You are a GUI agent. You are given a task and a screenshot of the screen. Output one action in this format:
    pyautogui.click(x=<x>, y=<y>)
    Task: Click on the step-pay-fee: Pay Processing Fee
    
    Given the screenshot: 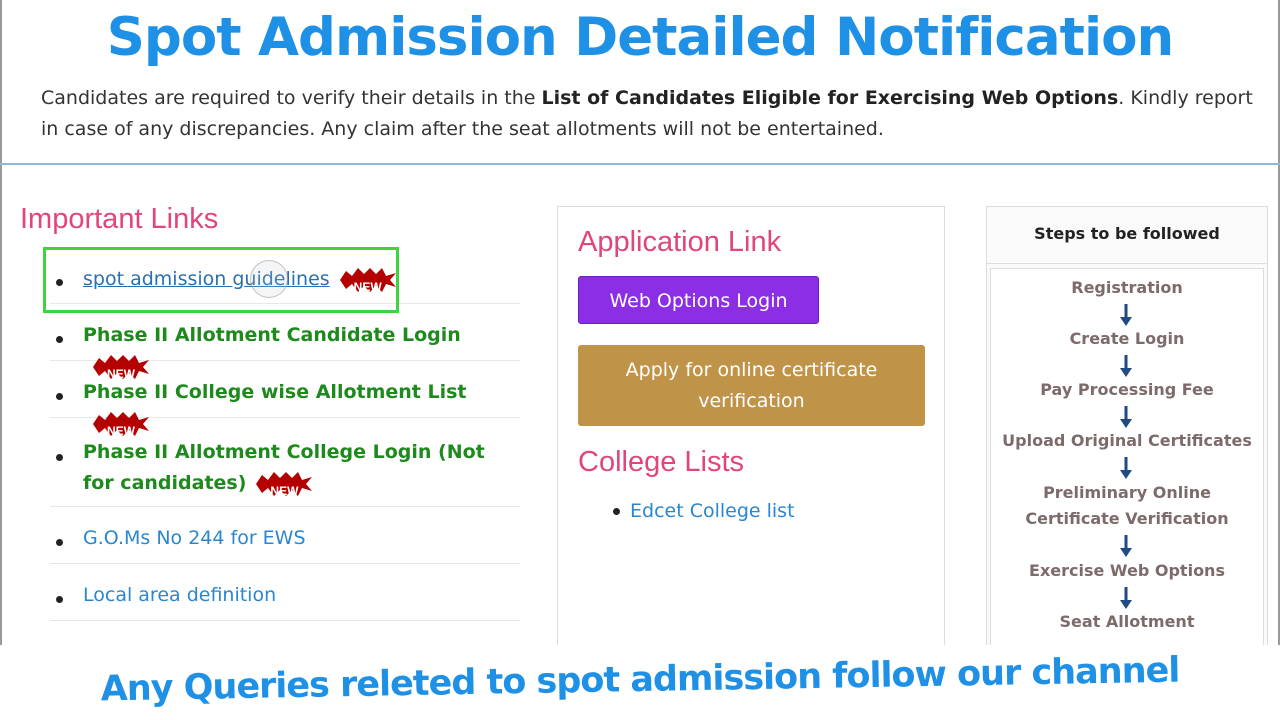 What is the action you would take?
    pyautogui.click(x=1127, y=389)
    